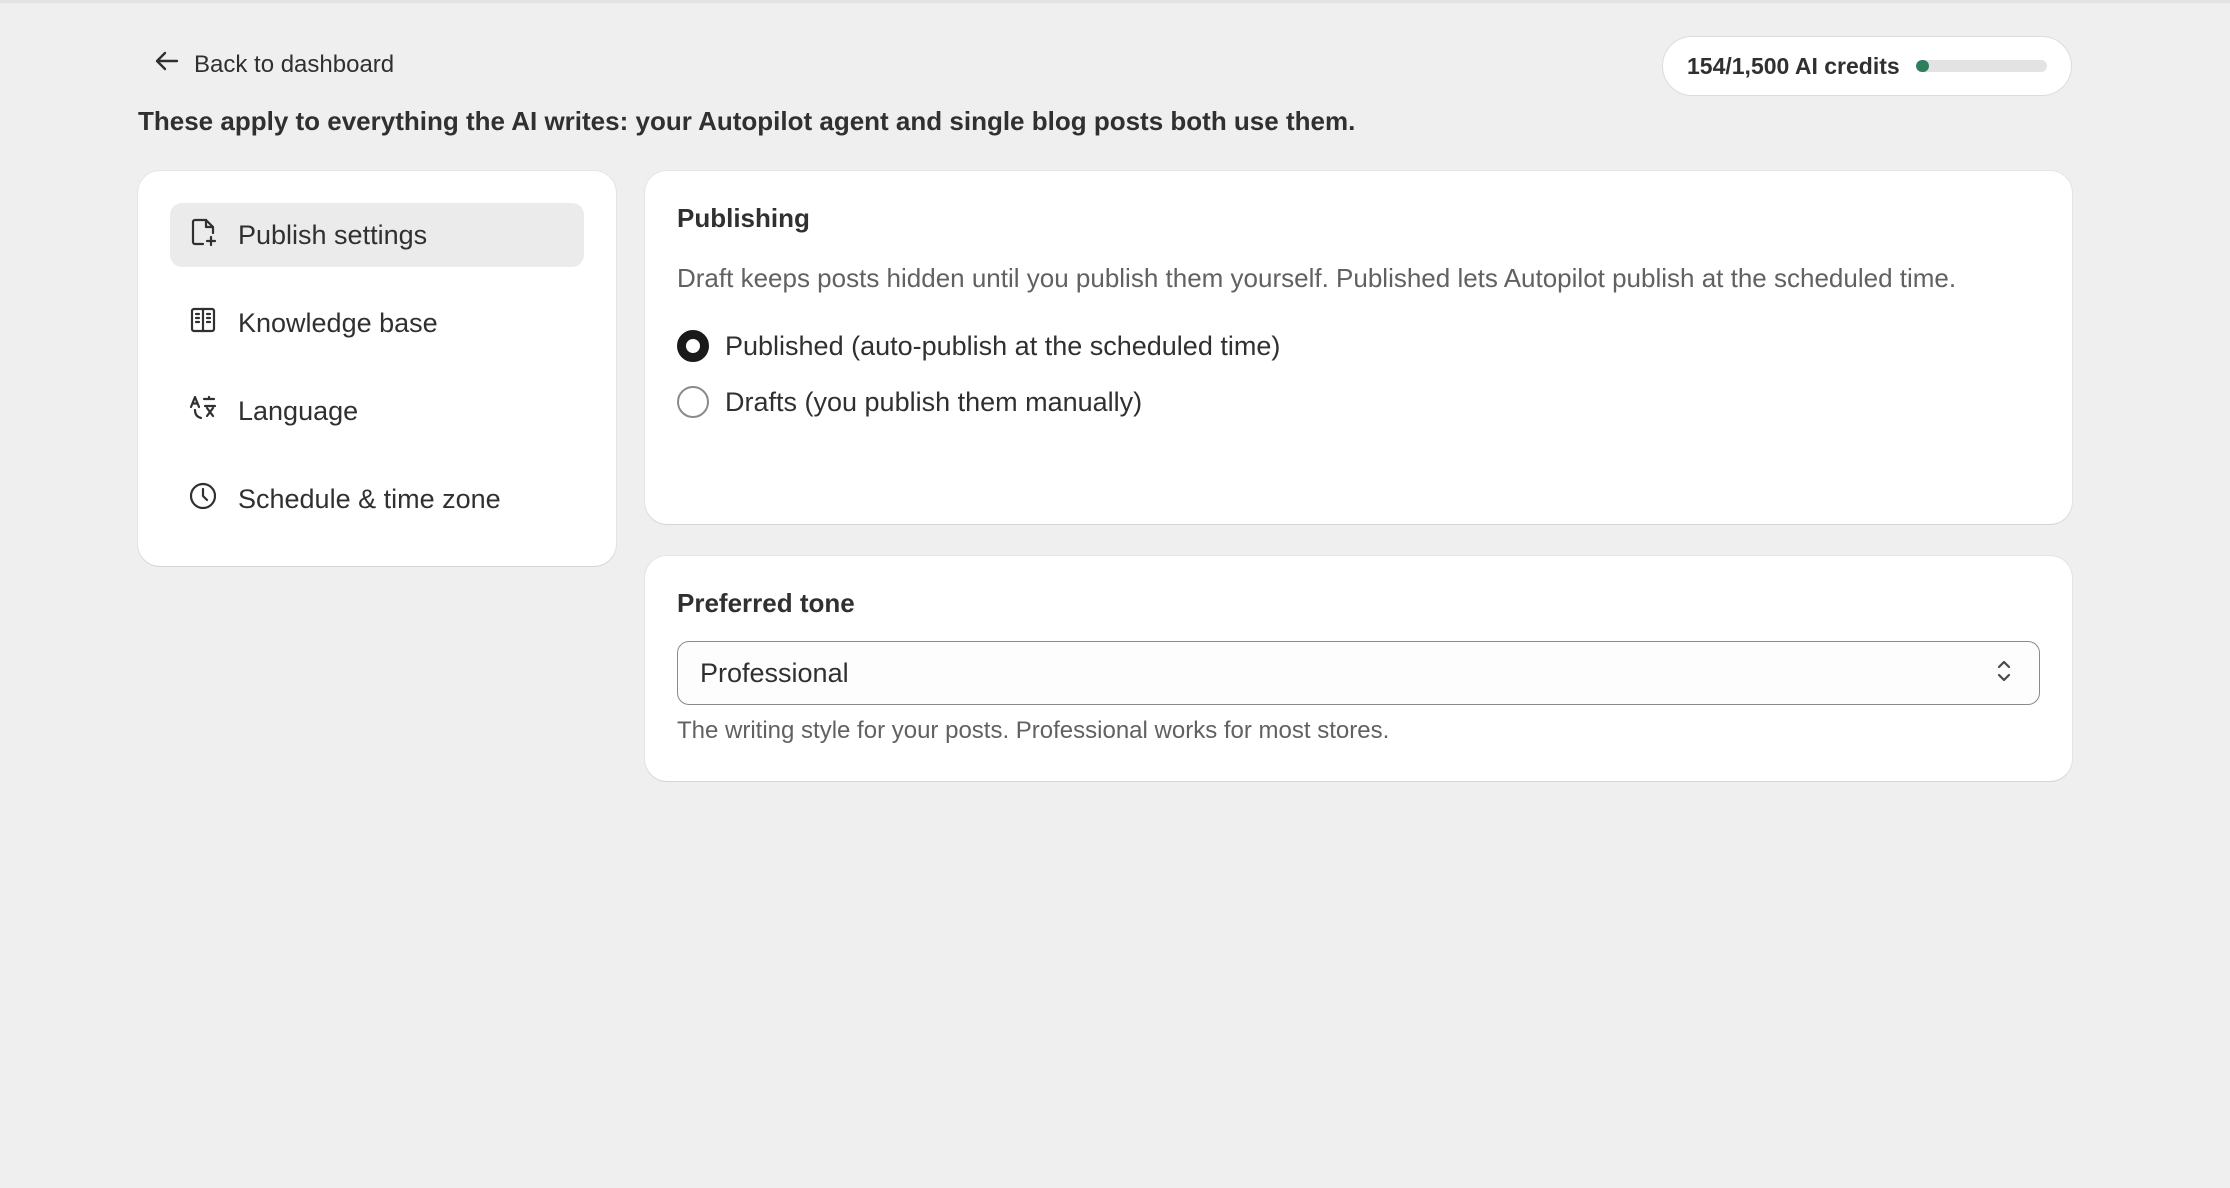  I want to click on nav-item-label: Publish settings, so click(333, 234).